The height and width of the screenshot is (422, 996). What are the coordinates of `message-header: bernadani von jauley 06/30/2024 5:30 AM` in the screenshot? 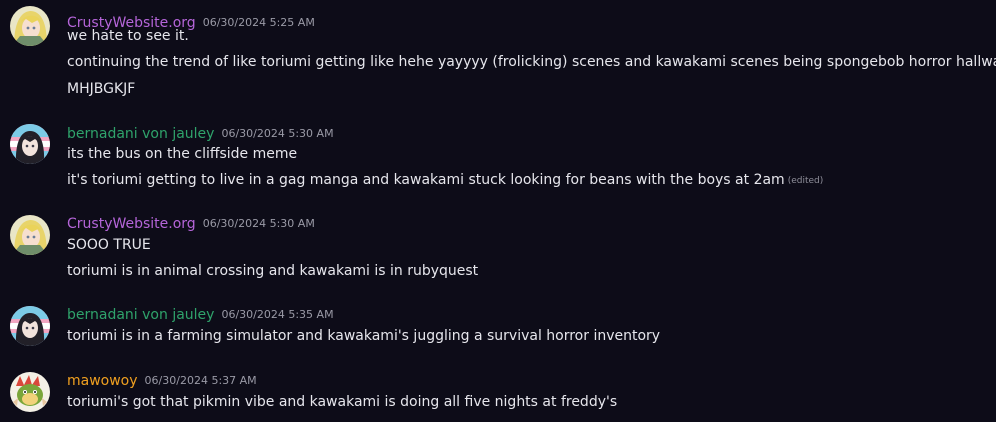 It's located at (200, 133).